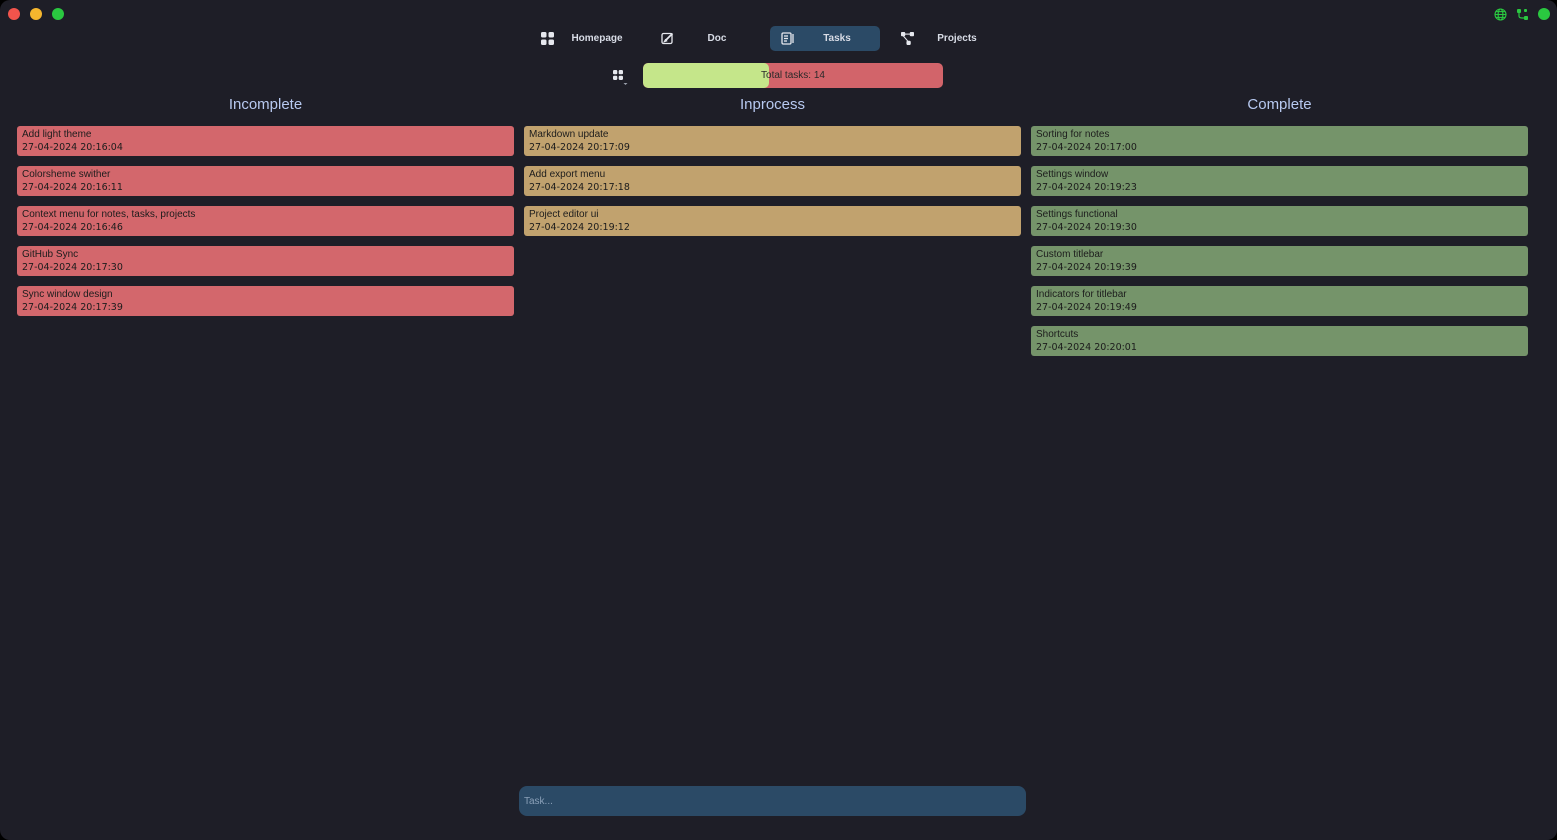  Describe the element at coordinates (265, 141) in the screenshot. I see `task-card: Add light theme 27-04-2024 20:16:04` at that location.